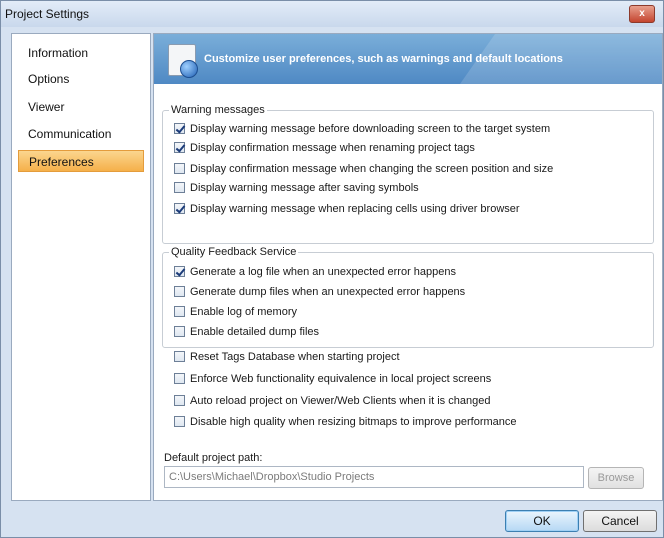 The image size is (664, 538). I want to click on checkbox-row-detailed-dump: Enable detailed dump files, so click(246, 334).